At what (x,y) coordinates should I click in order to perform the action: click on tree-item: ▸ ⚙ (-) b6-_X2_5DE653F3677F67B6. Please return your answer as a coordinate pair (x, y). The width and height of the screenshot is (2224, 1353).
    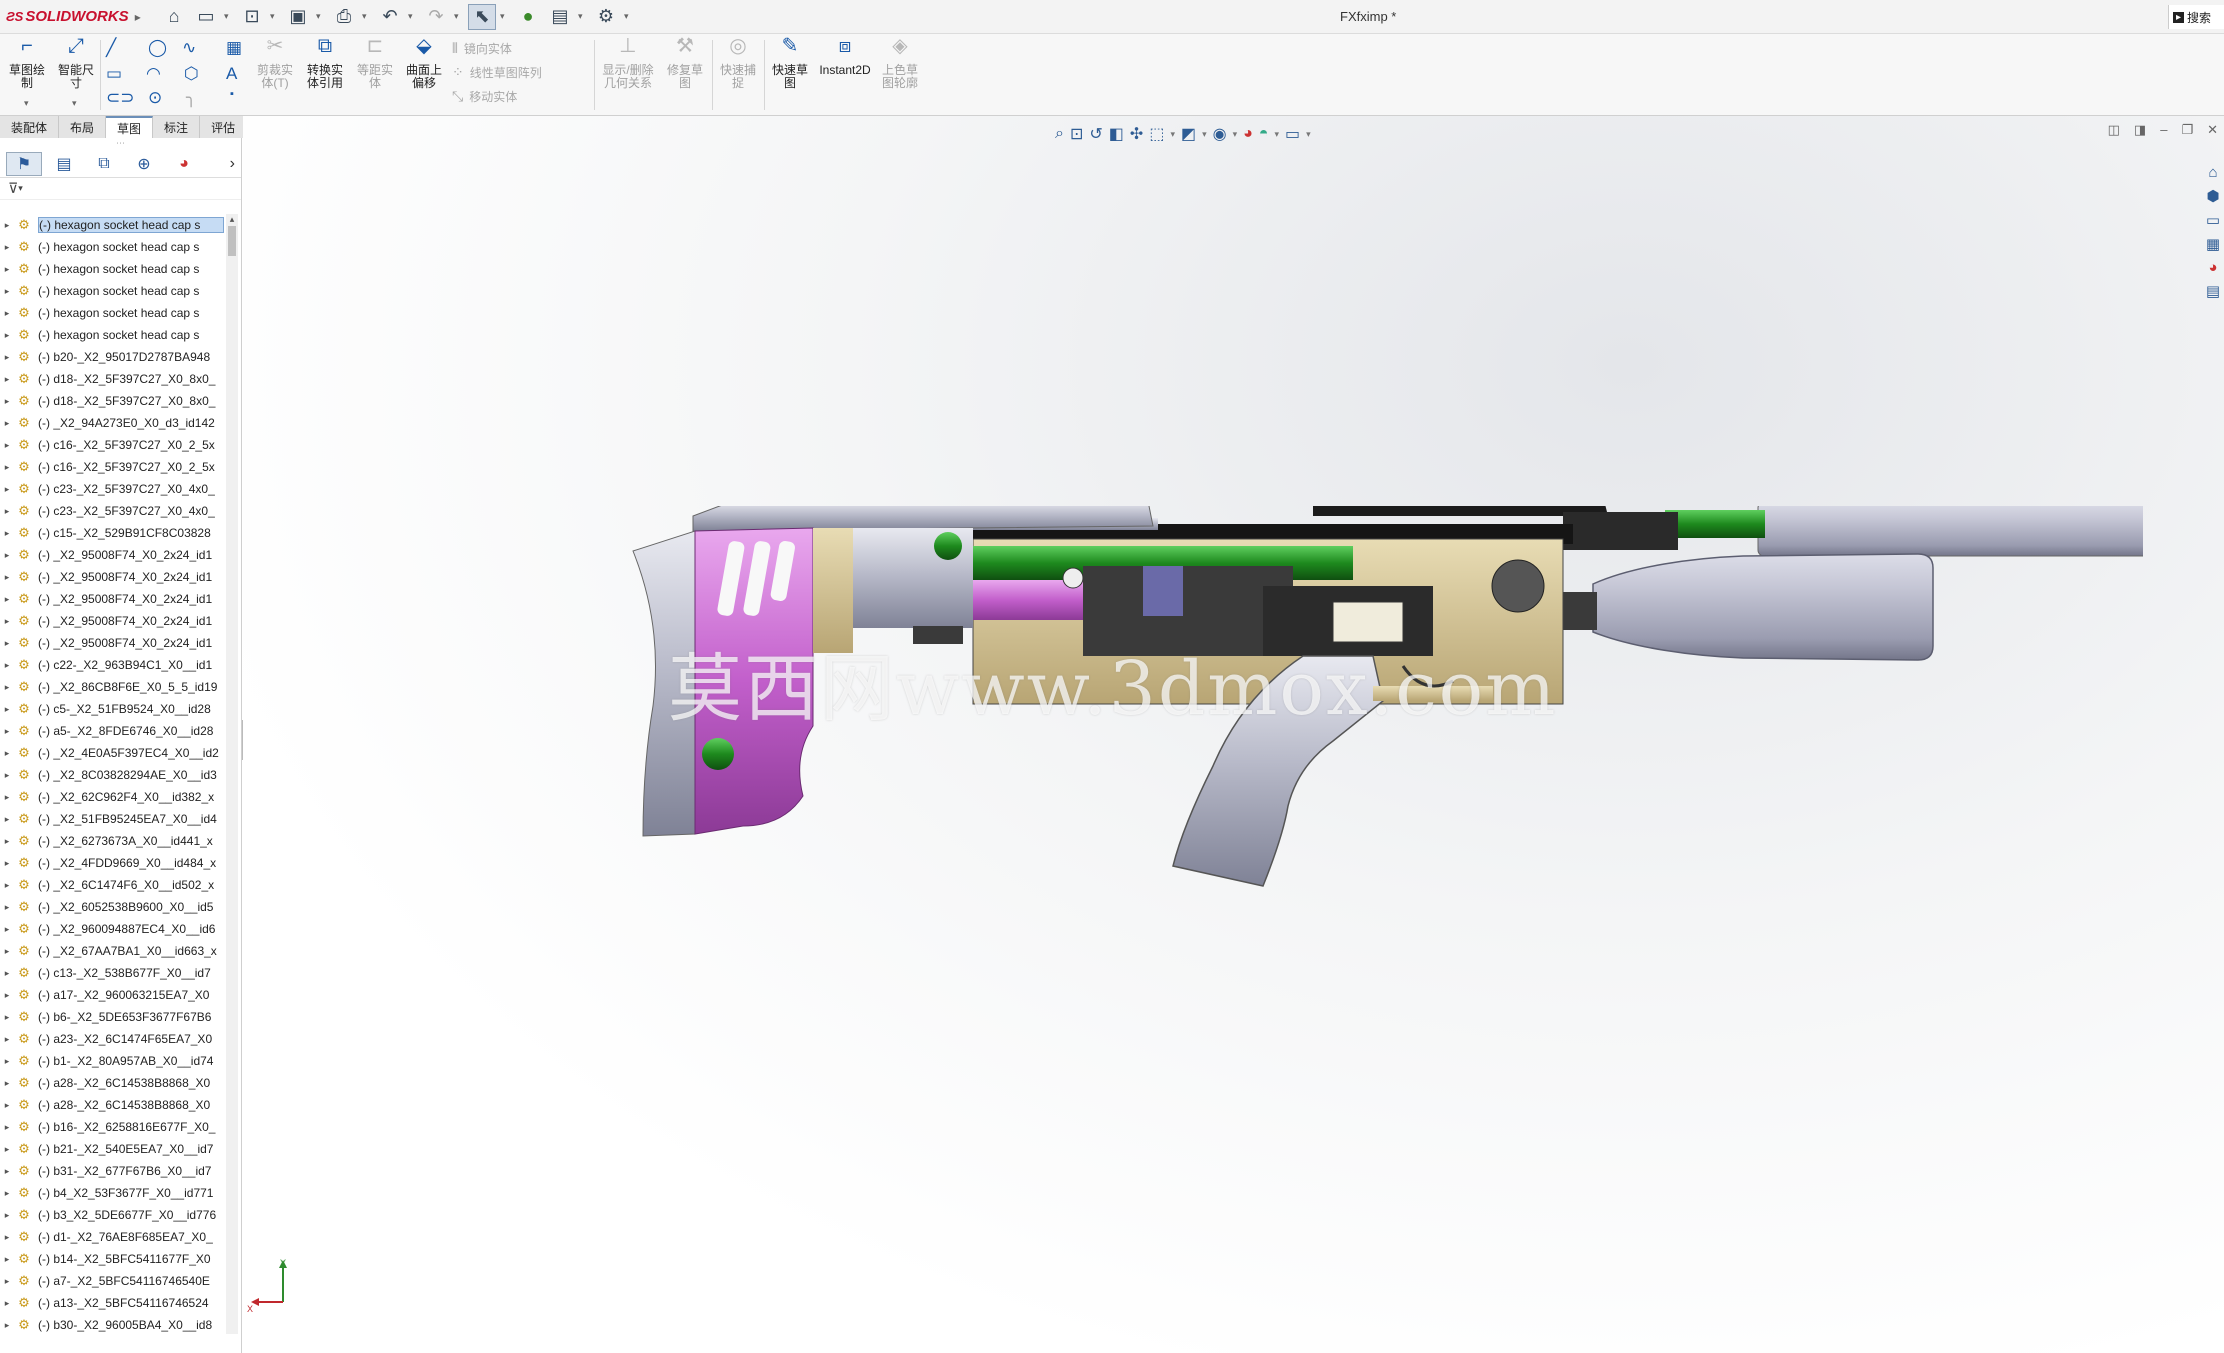
    Looking at the image, I should click on (112, 1017).